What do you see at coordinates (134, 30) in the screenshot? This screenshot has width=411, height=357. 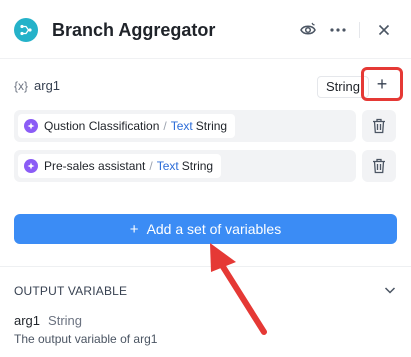 I see `page-title: Branch Aggregator` at bounding box center [134, 30].